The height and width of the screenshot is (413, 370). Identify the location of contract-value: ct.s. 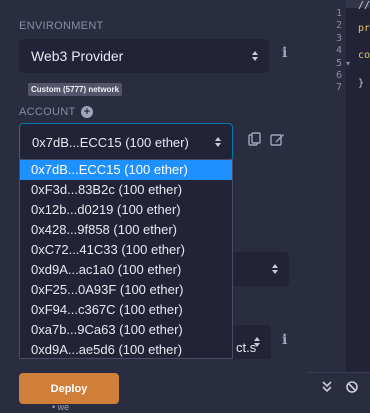
(246, 347).